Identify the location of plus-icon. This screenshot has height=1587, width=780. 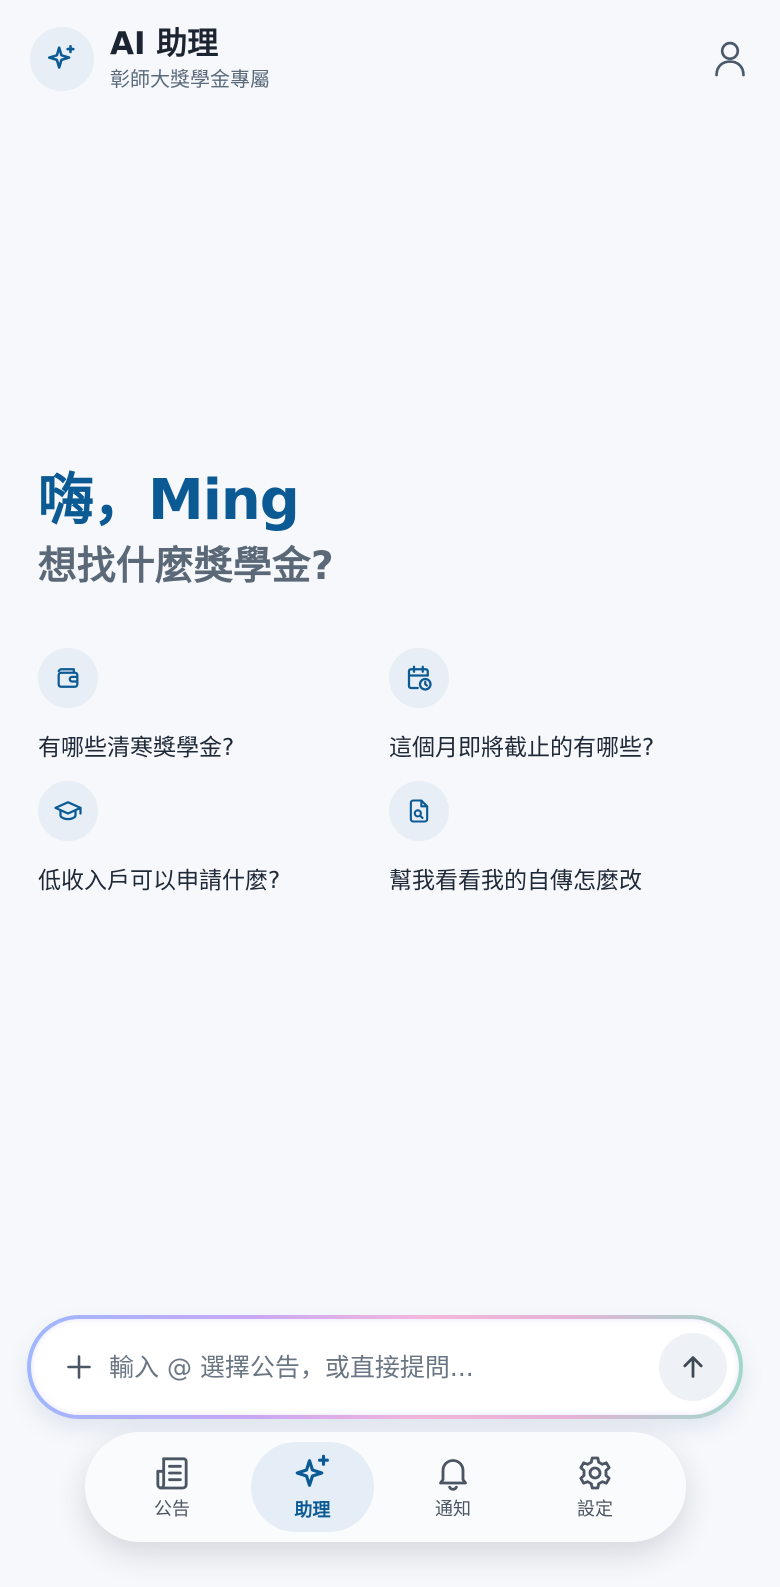
(79, 1367).